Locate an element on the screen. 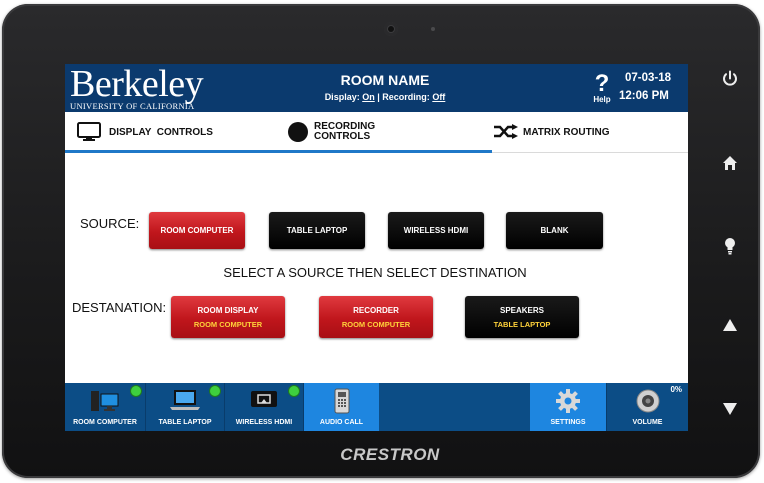  light-button is located at coordinates (730, 246).